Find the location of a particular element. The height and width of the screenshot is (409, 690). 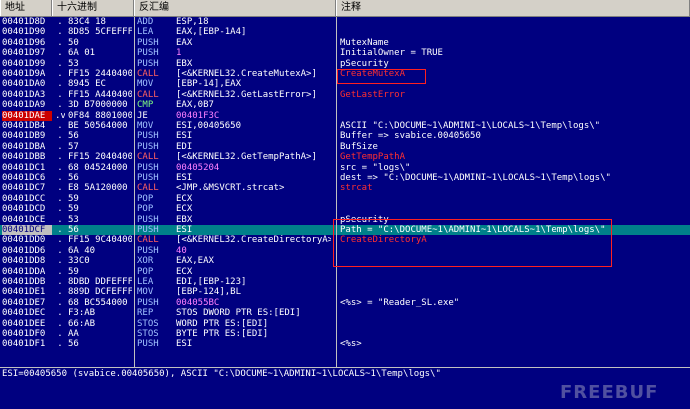

operands-cell: ESP,18 is located at coordinates (192, 22).